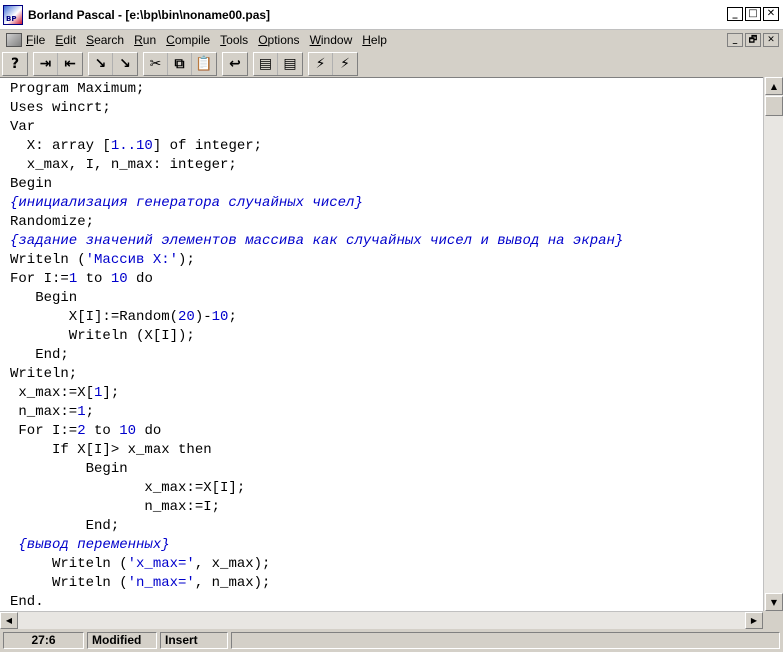 This screenshot has width=783, height=652. What do you see at coordinates (316, 431) in the screenshot?
I see `code-line: For I:=2 to 10 do` at bounding box center [316, 431].